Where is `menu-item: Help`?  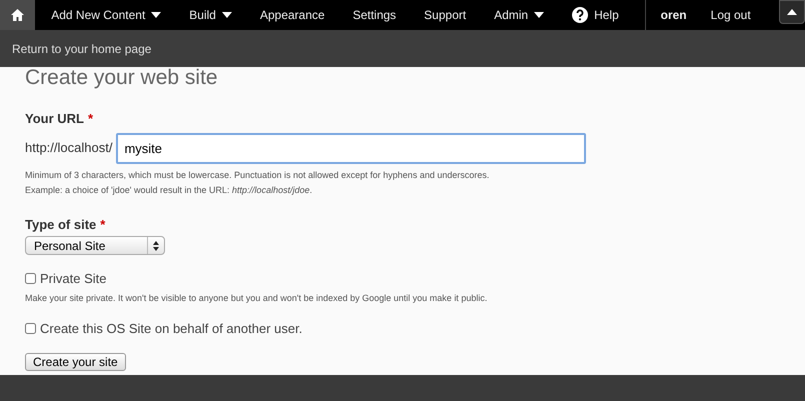 menu-item: Help is located at coordinates (595, 15).